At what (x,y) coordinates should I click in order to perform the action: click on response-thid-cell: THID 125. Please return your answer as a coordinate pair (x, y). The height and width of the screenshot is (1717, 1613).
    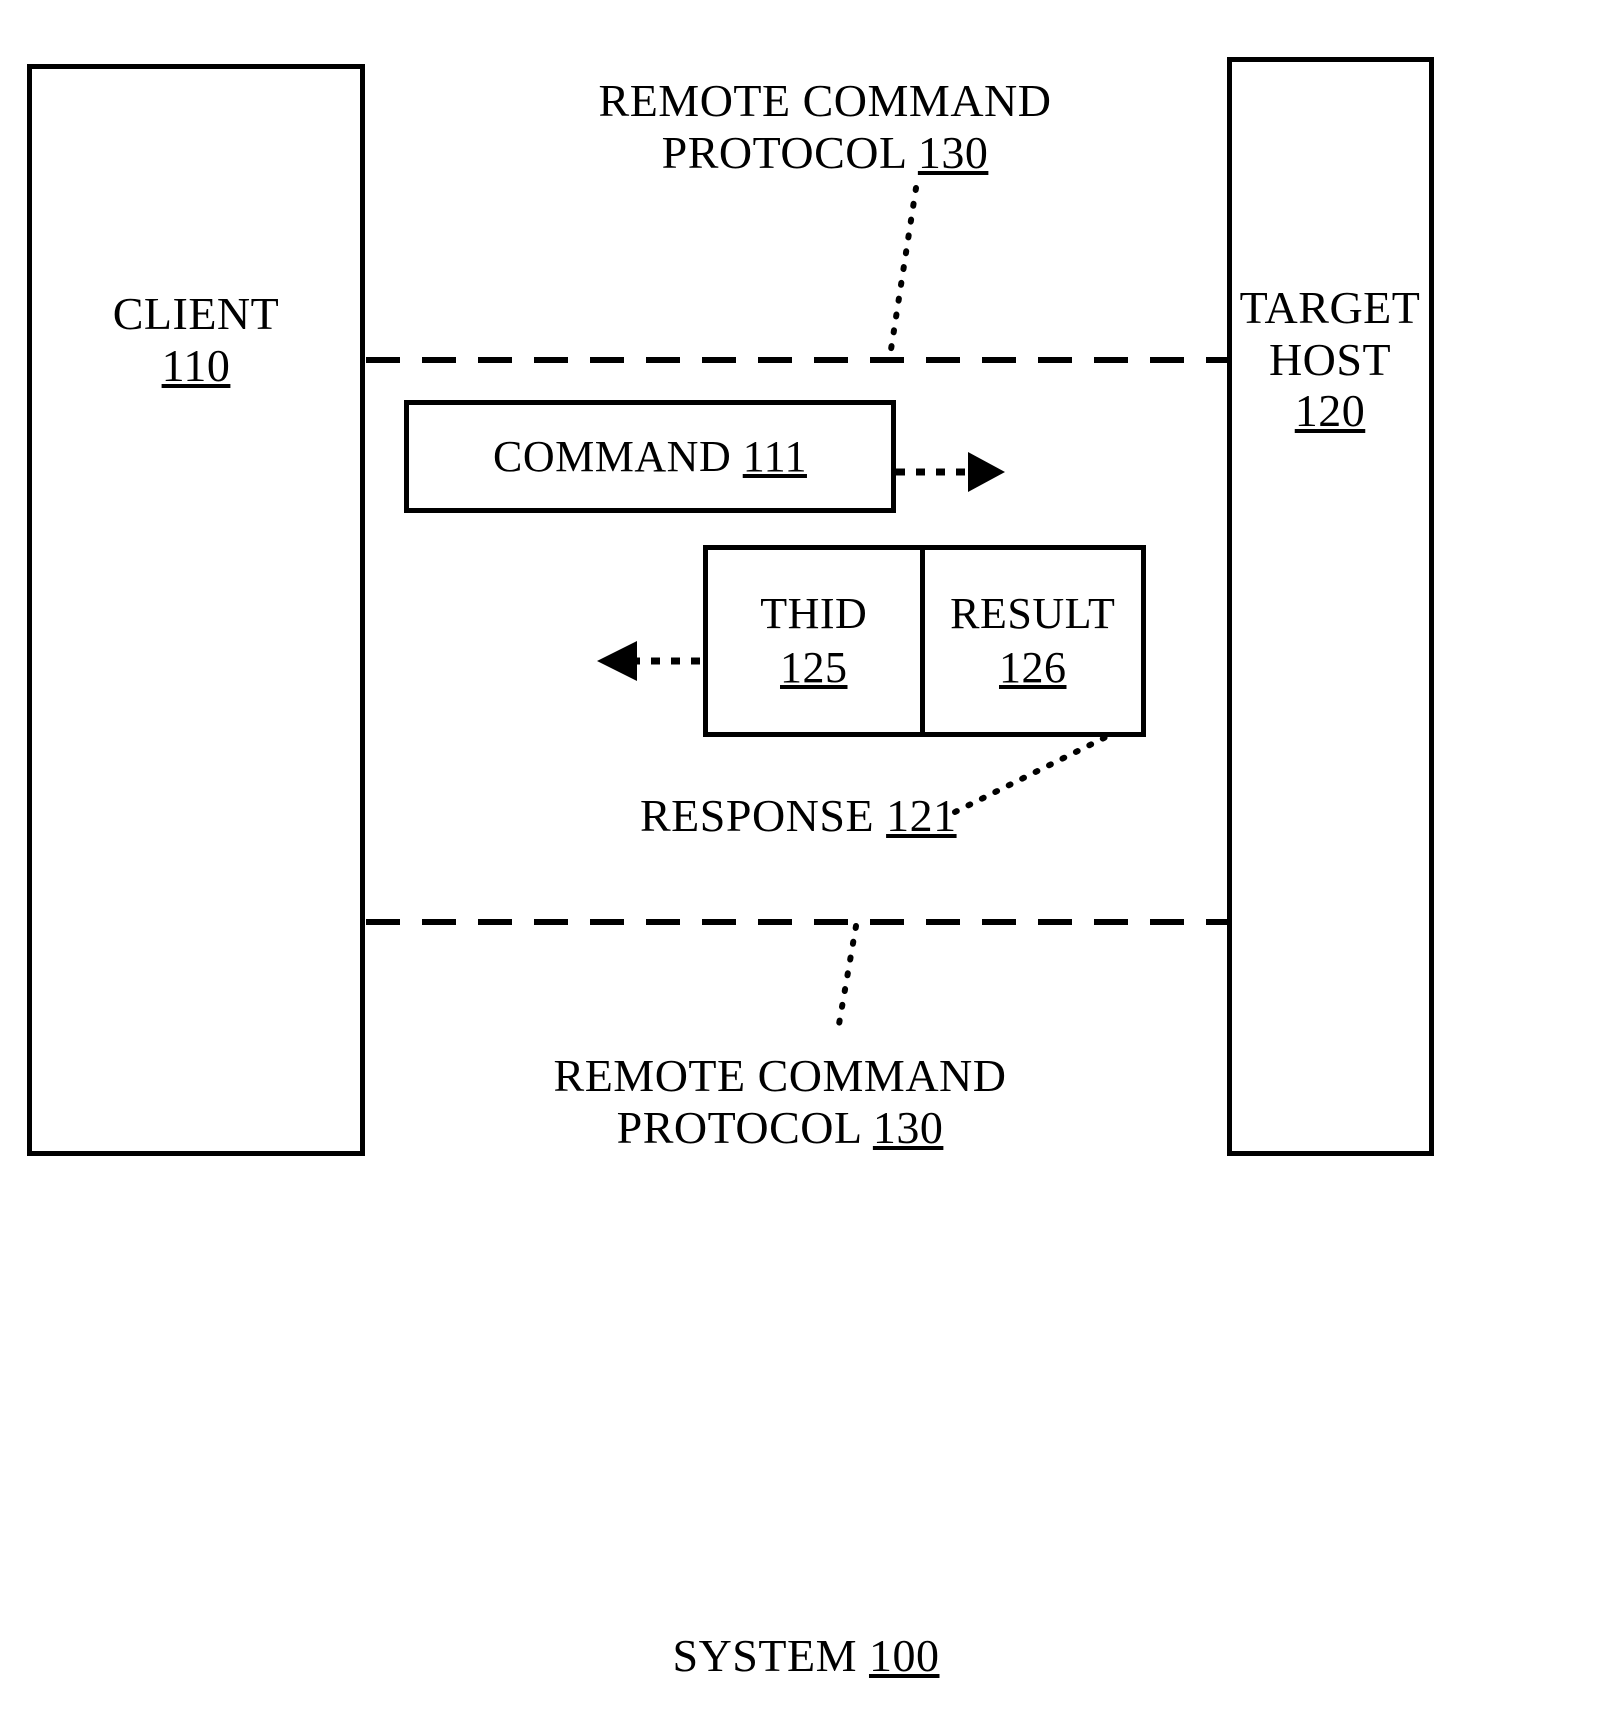
    Looking at the image, I should click on (816, 641).